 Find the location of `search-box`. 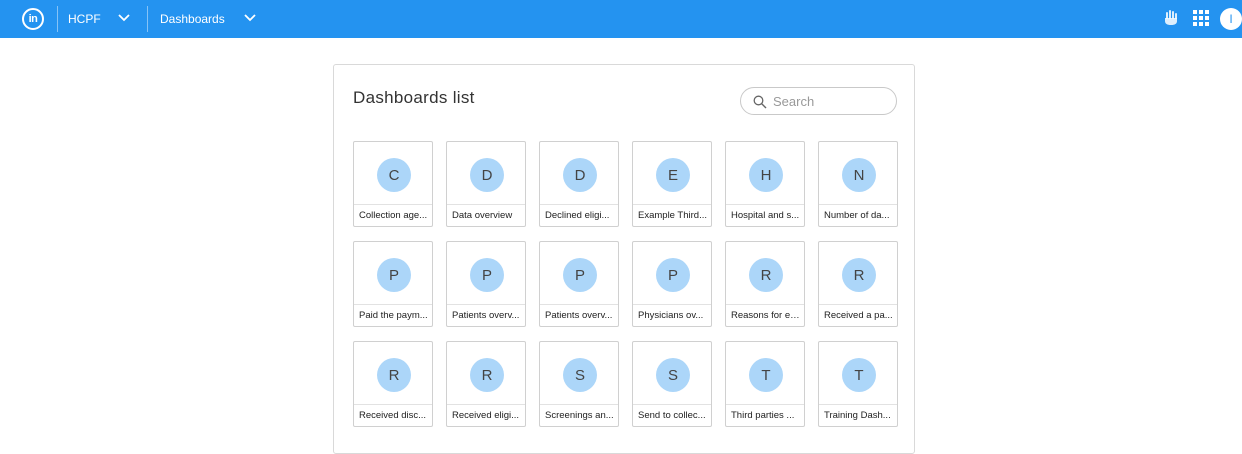

search-box is located at coordinates (818, 101).